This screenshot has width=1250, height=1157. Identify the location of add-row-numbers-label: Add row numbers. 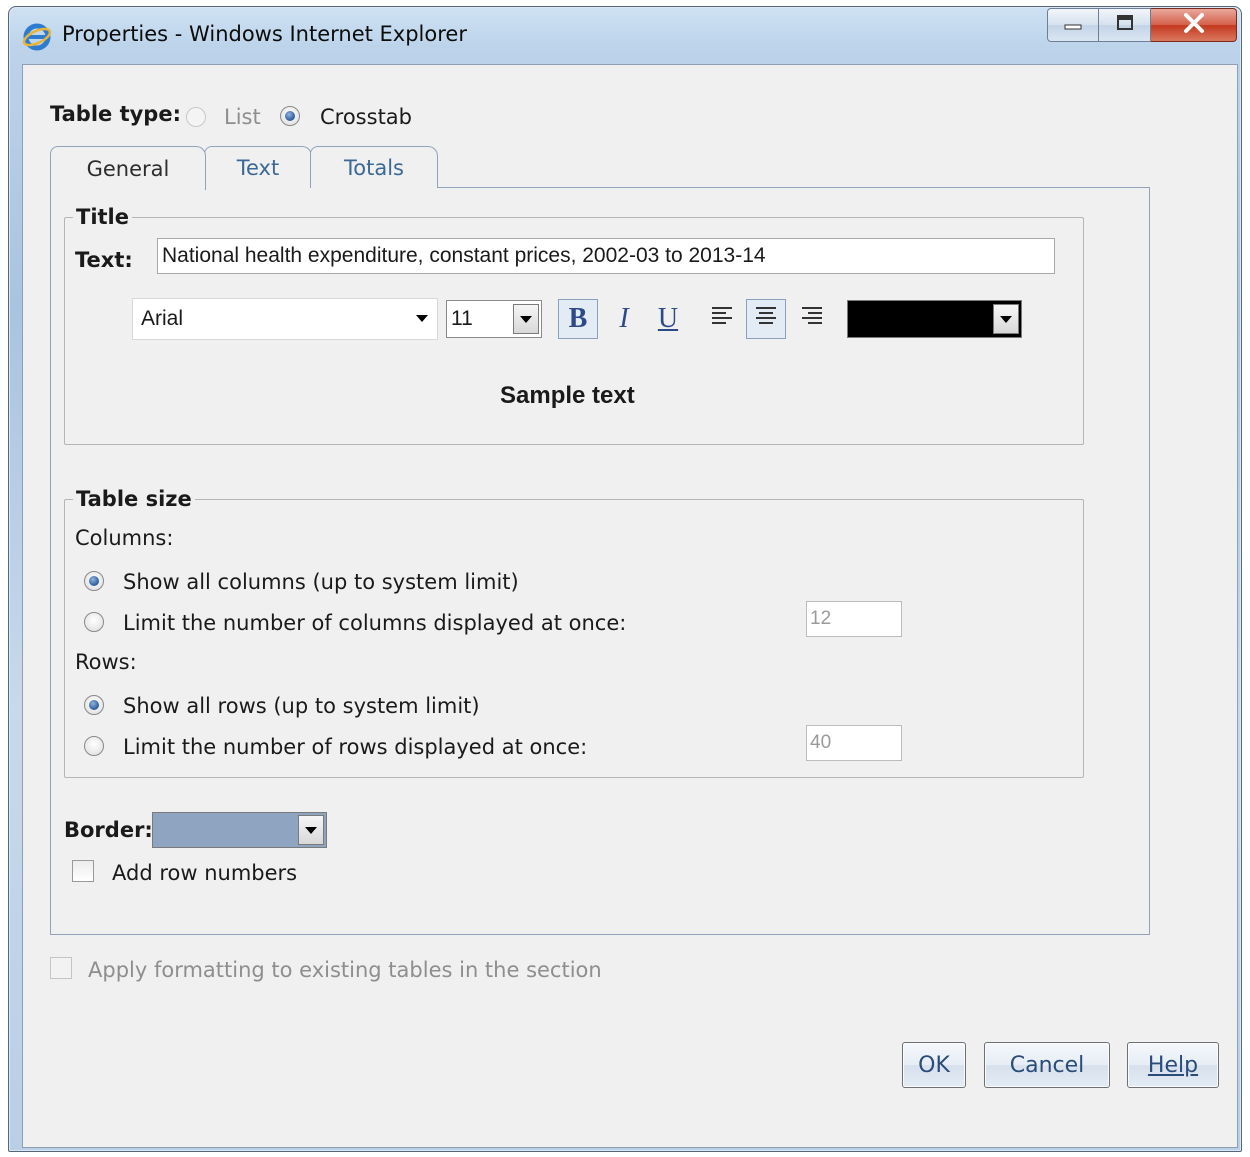
(205, 873).